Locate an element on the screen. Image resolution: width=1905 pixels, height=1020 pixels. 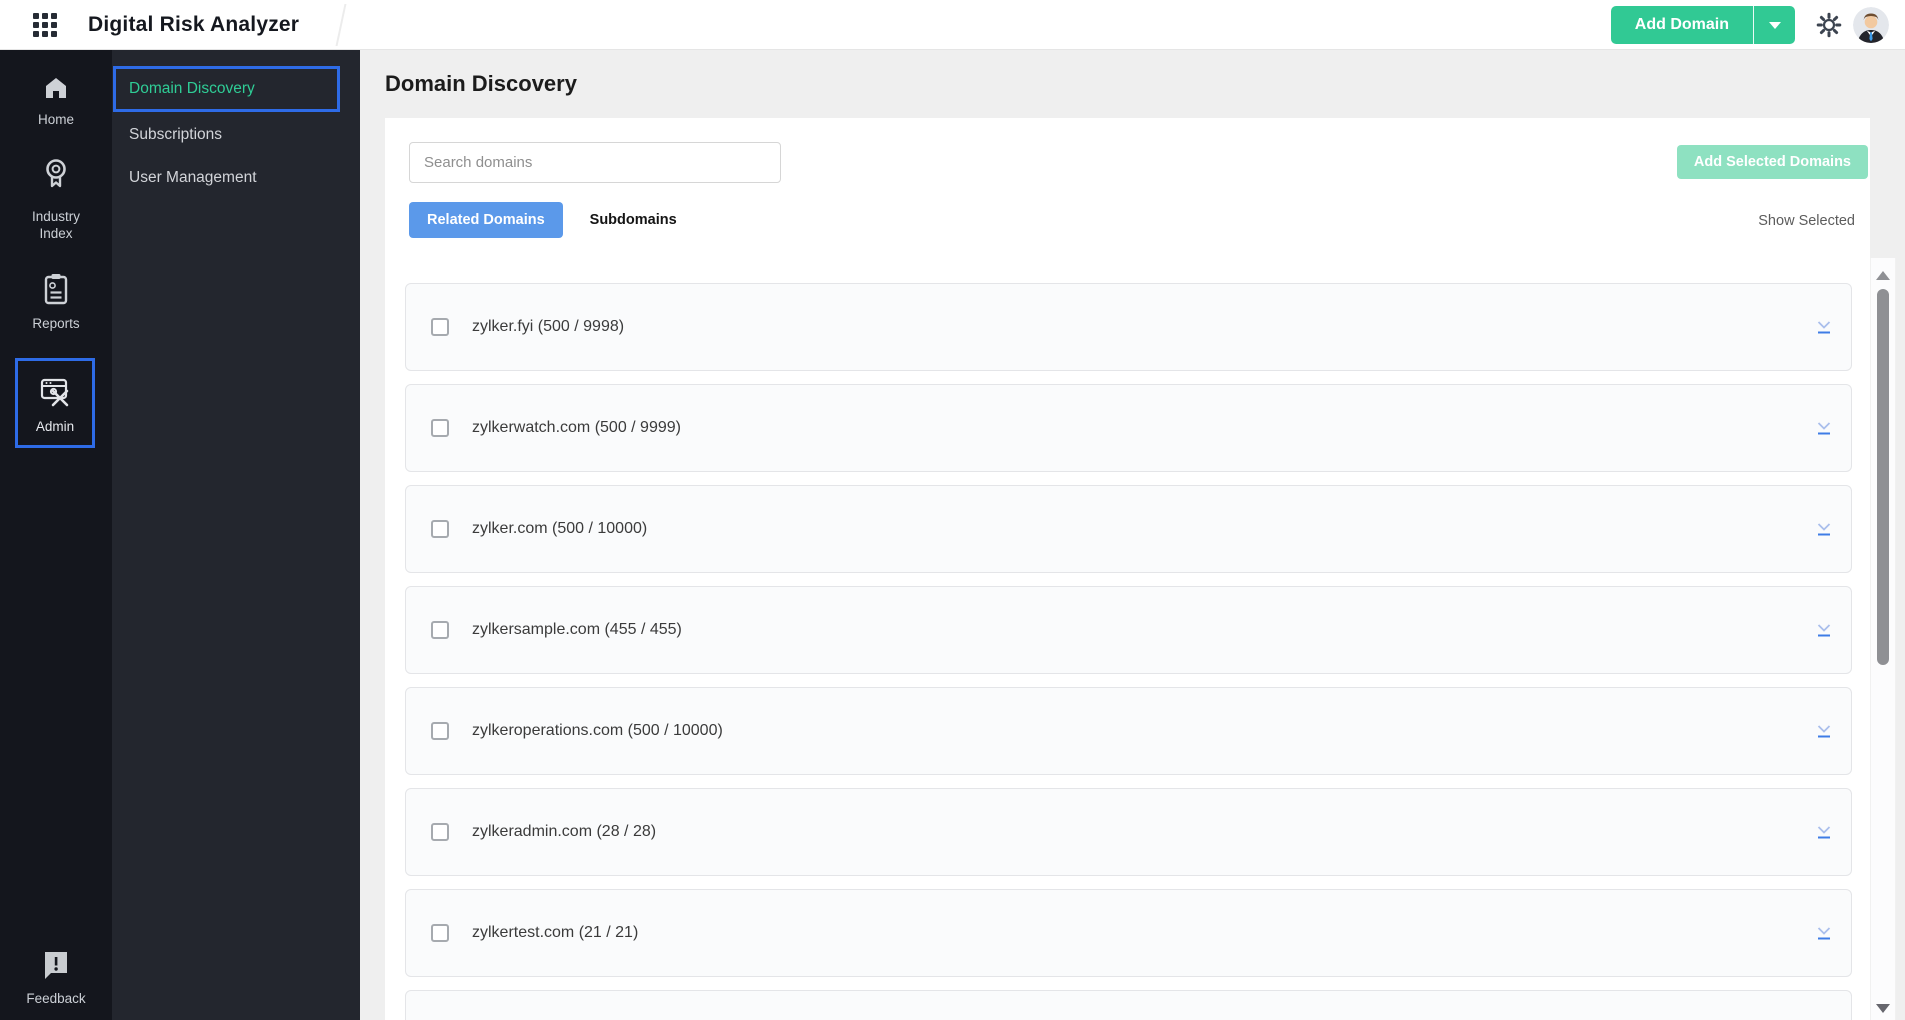
domain-row: zylkerwatch.com (500 / 9999) is located at coordinates (1128, 428).